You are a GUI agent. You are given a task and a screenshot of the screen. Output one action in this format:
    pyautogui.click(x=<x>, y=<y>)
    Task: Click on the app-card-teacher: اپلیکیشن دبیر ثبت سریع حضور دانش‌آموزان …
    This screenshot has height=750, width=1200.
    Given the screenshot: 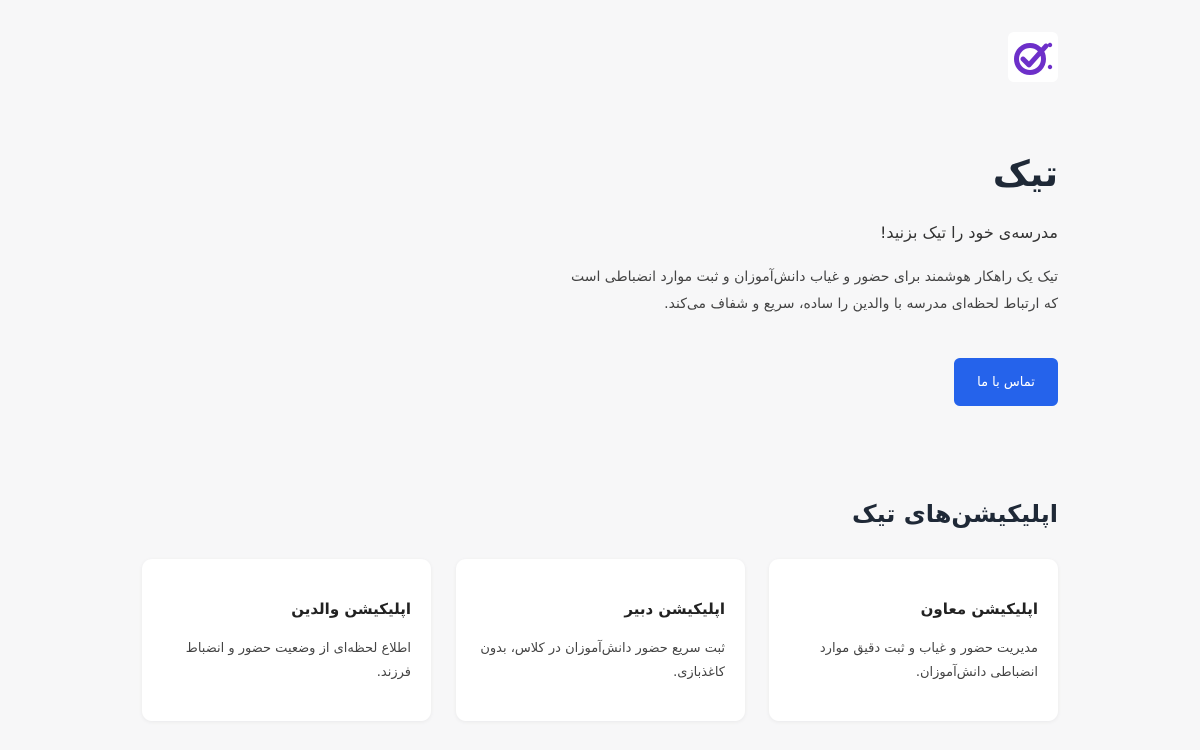 What is the action you would take?
    pyautogui.click(x=600, y=640)
    